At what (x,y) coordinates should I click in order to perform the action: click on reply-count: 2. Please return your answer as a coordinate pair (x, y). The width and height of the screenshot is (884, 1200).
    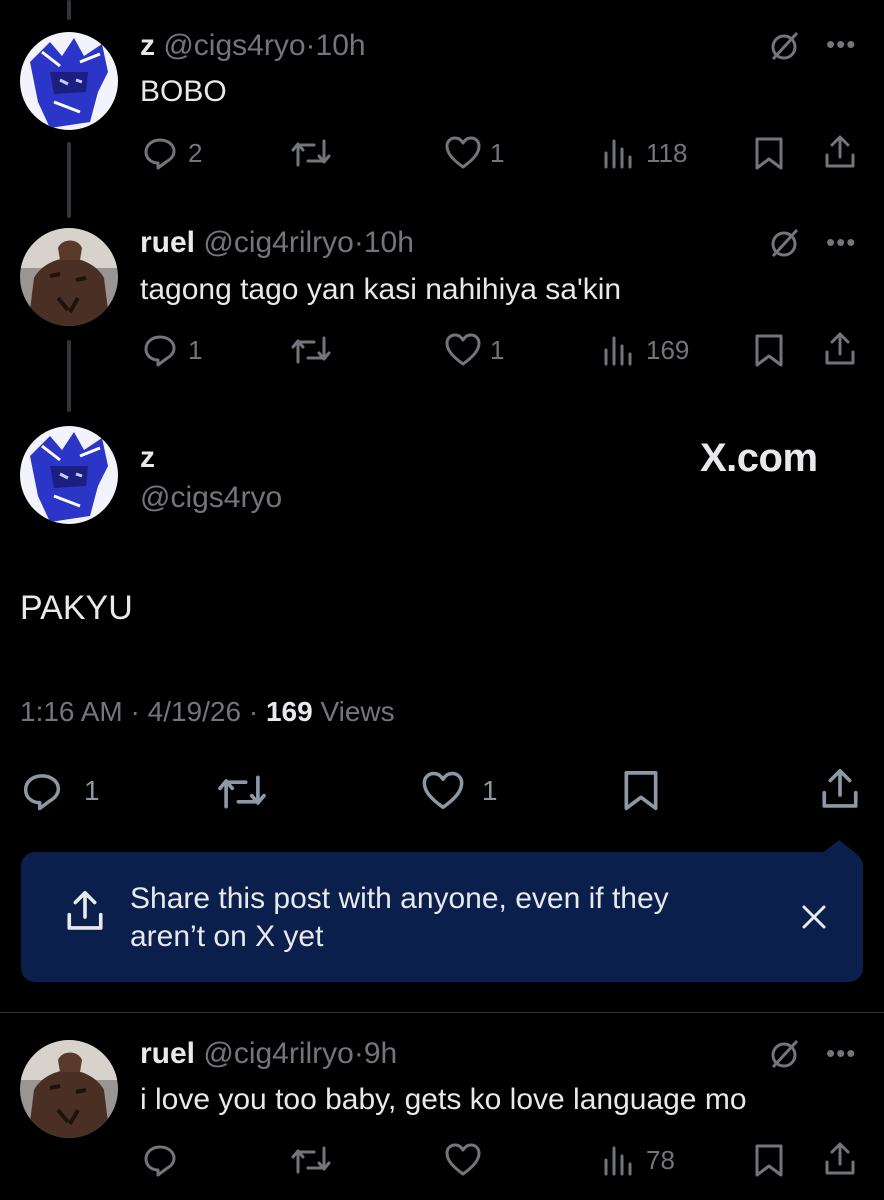
    Looking at the image, I should click on (195, 153).